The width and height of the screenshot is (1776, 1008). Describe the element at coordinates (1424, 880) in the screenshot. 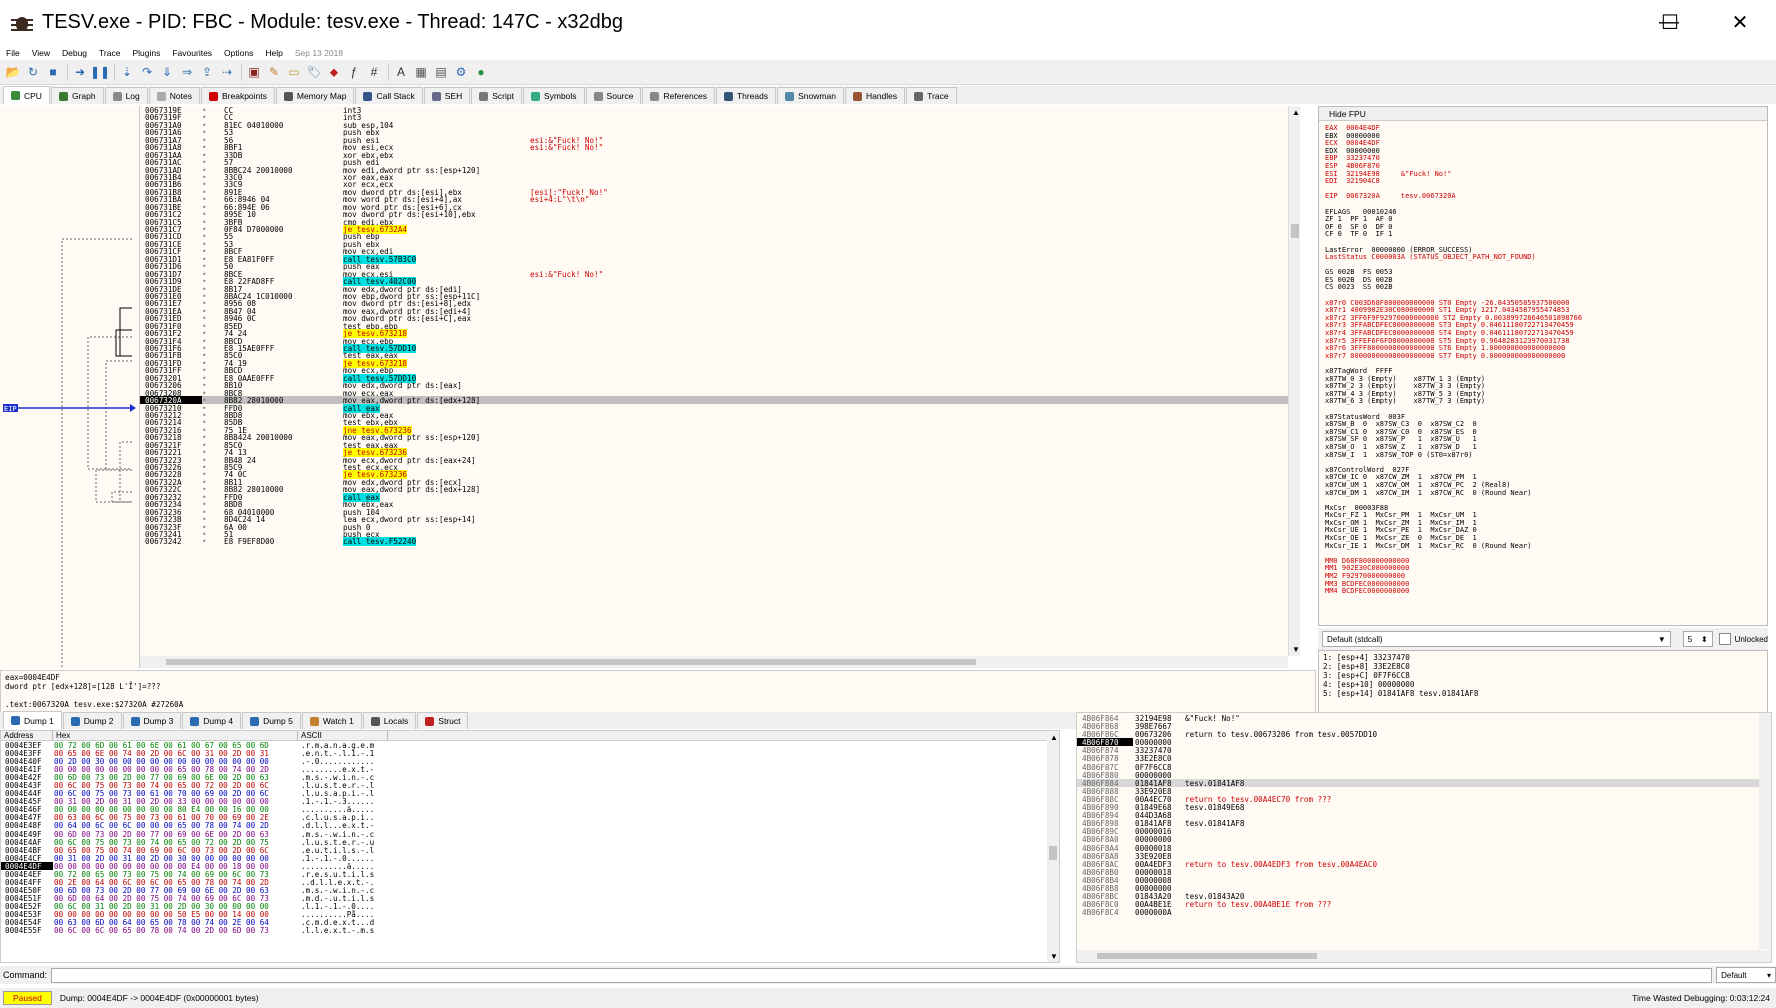

I see `stack-row: 4B06F8B4 00000008` at that location.